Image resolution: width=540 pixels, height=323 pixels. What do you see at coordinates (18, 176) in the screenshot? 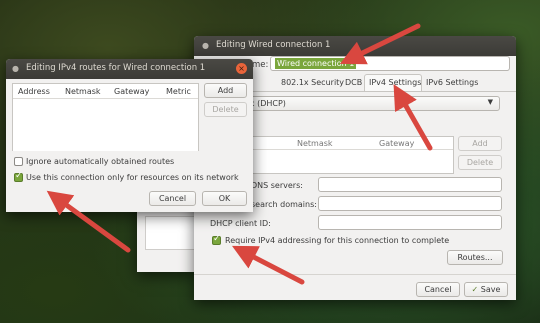
I see `use-only-network-checkbox` at bounding box center [18, 176].